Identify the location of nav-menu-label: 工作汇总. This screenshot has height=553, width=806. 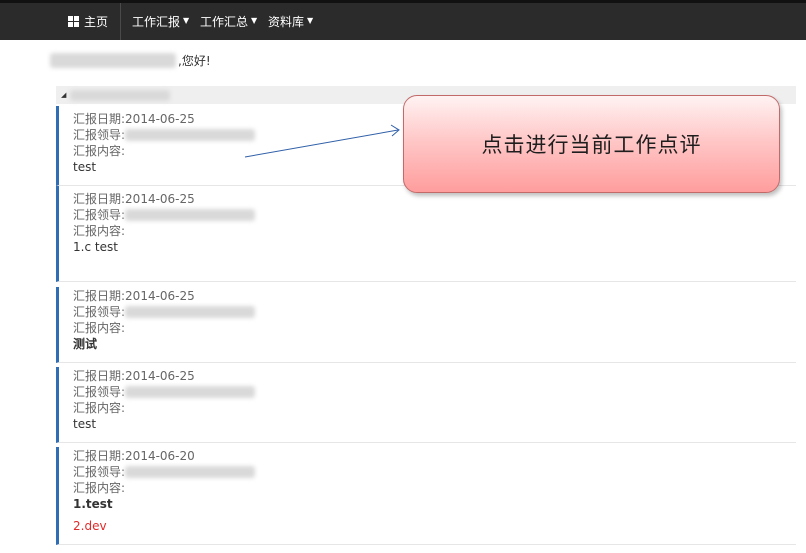
(224, 22).